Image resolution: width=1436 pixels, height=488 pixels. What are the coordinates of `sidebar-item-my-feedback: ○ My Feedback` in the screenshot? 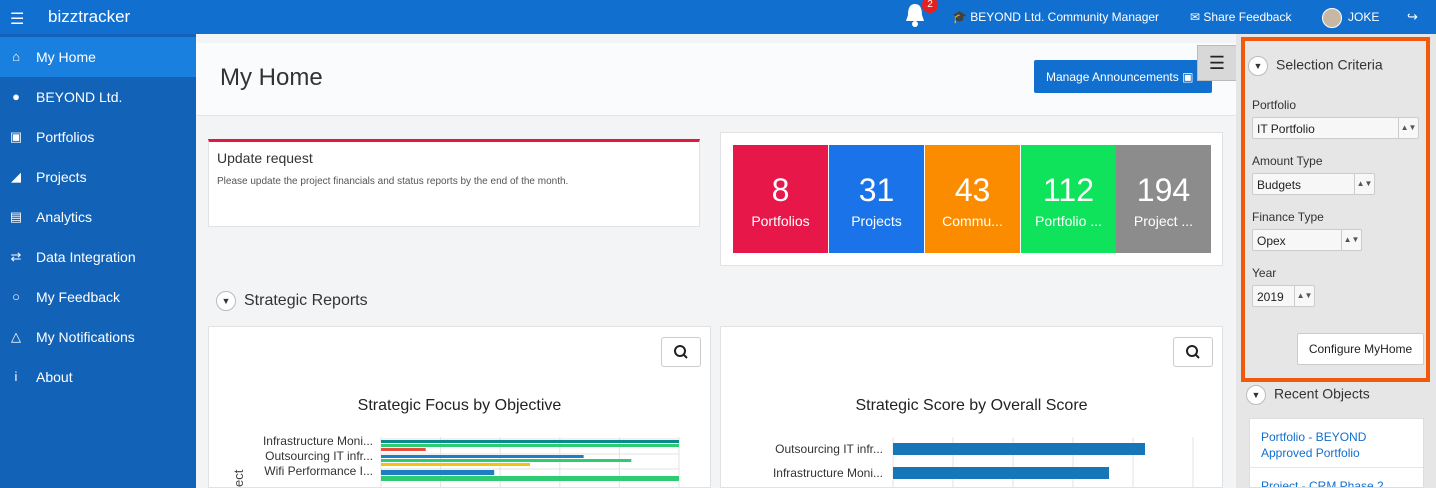 It's located at (98, 297).